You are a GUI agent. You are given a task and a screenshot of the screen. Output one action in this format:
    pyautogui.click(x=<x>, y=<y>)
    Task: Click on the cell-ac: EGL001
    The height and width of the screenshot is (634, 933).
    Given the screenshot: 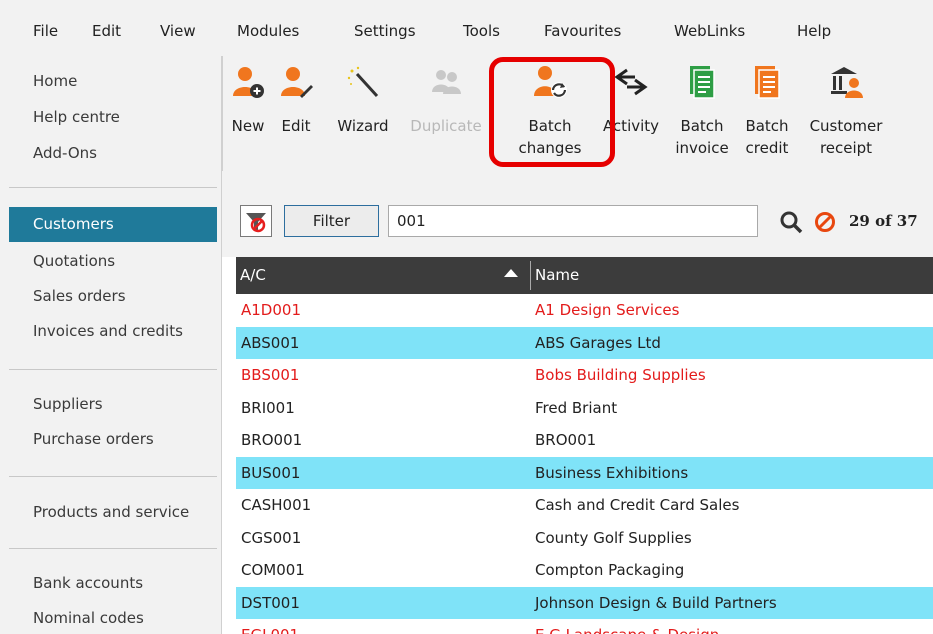 What is the action you would take?
    pyautogui.click(x=270, y=630)
    